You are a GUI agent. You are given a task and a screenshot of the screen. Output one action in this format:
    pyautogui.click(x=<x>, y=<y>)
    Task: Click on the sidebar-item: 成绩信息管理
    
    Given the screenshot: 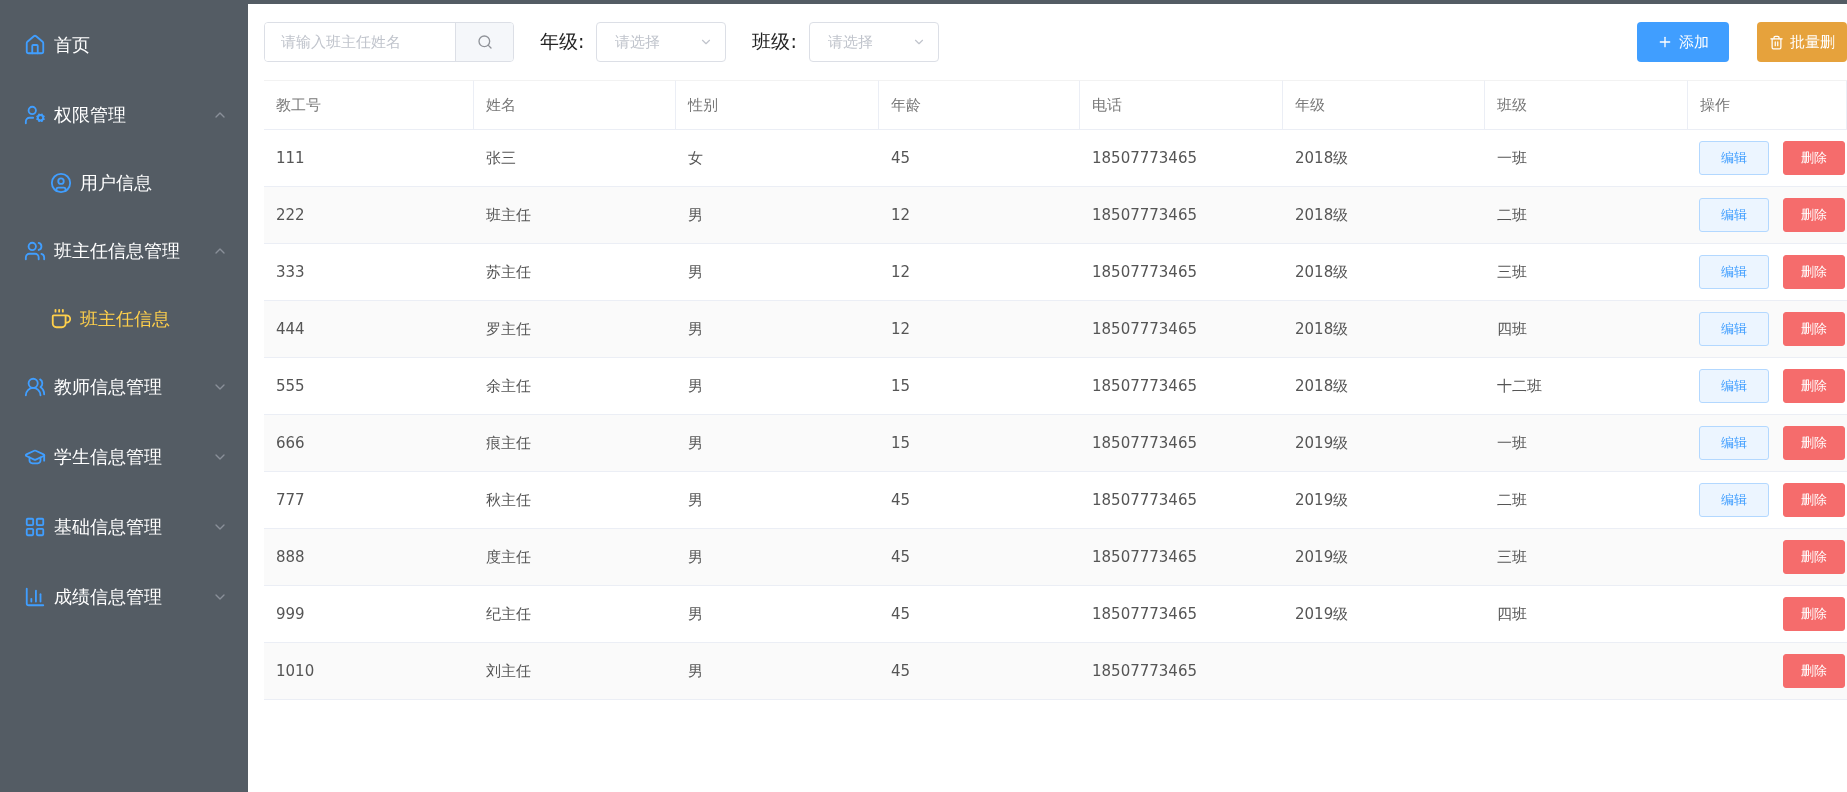 What is the action you would take?
    pyautogui.click(x=124, y=597)
    